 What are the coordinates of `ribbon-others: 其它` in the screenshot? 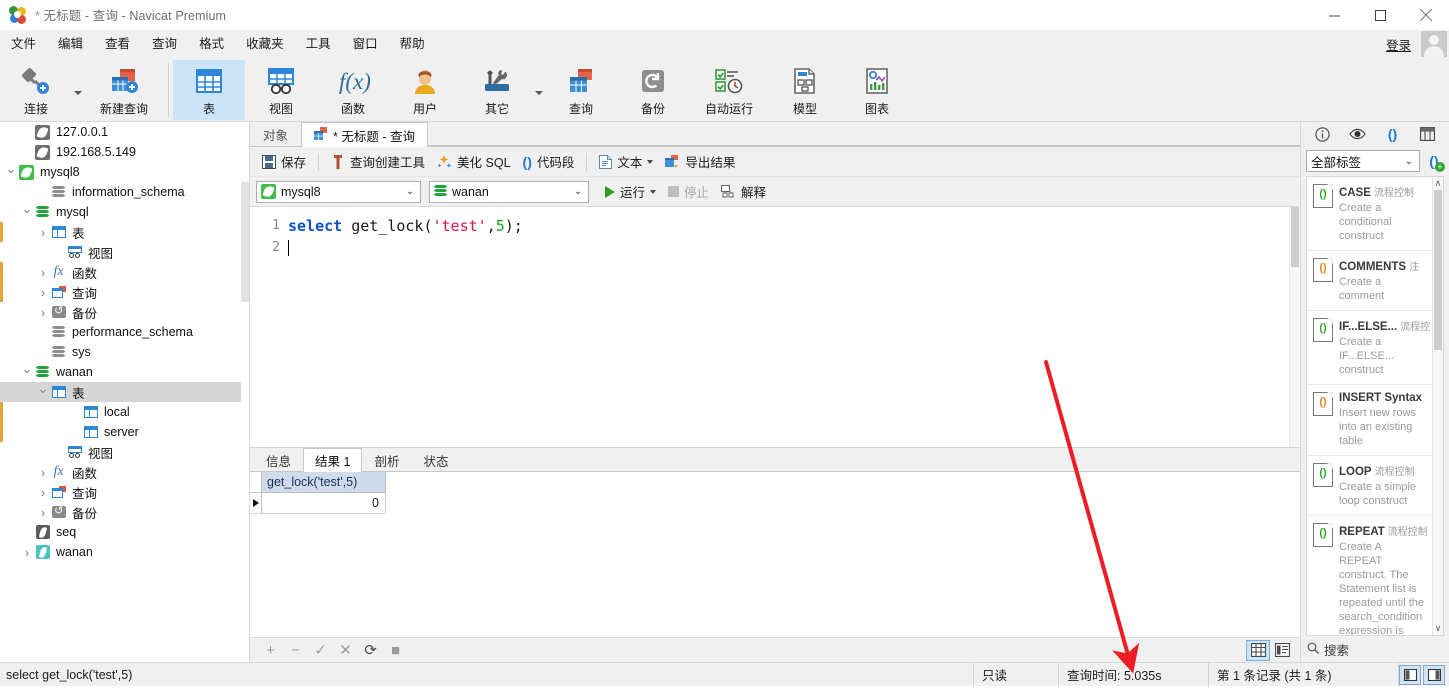 It's located at (497, 90).